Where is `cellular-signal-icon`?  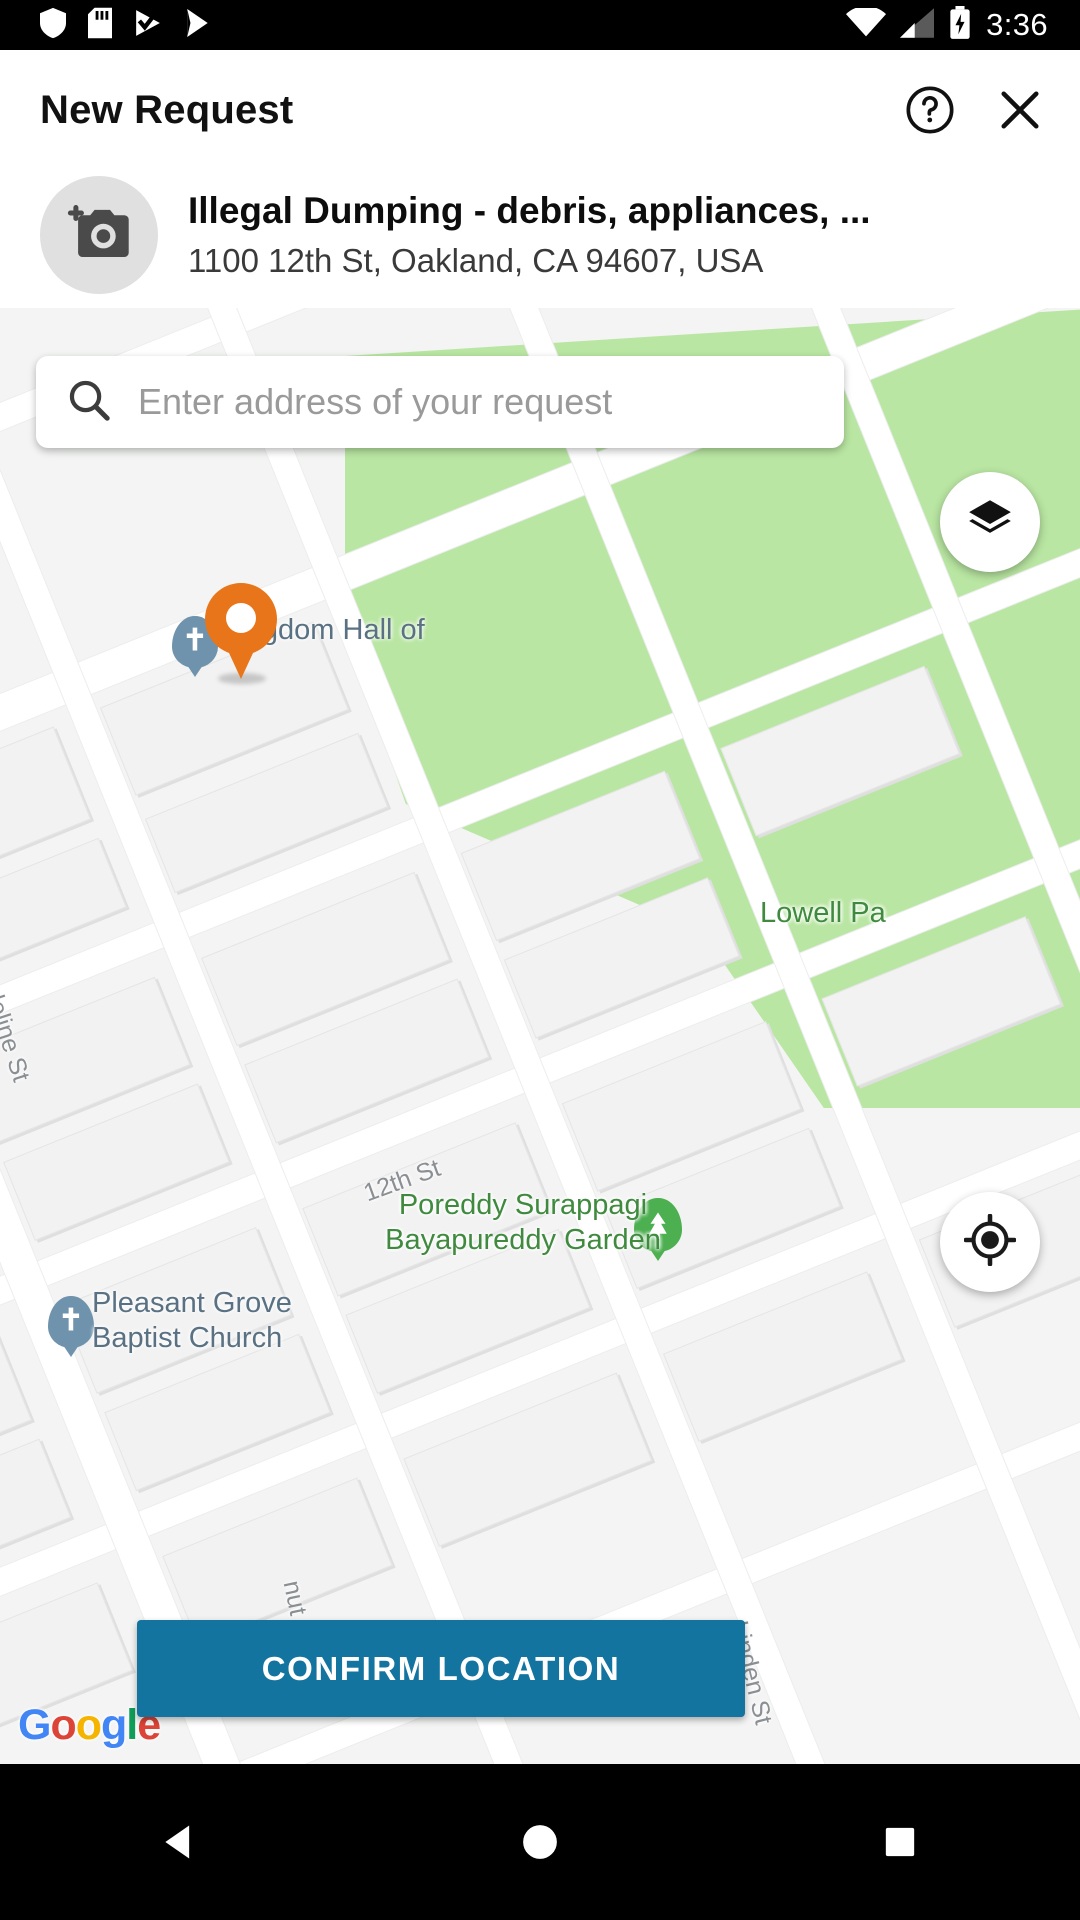 cellular-signal-icon is located at coordinates (917, 25).